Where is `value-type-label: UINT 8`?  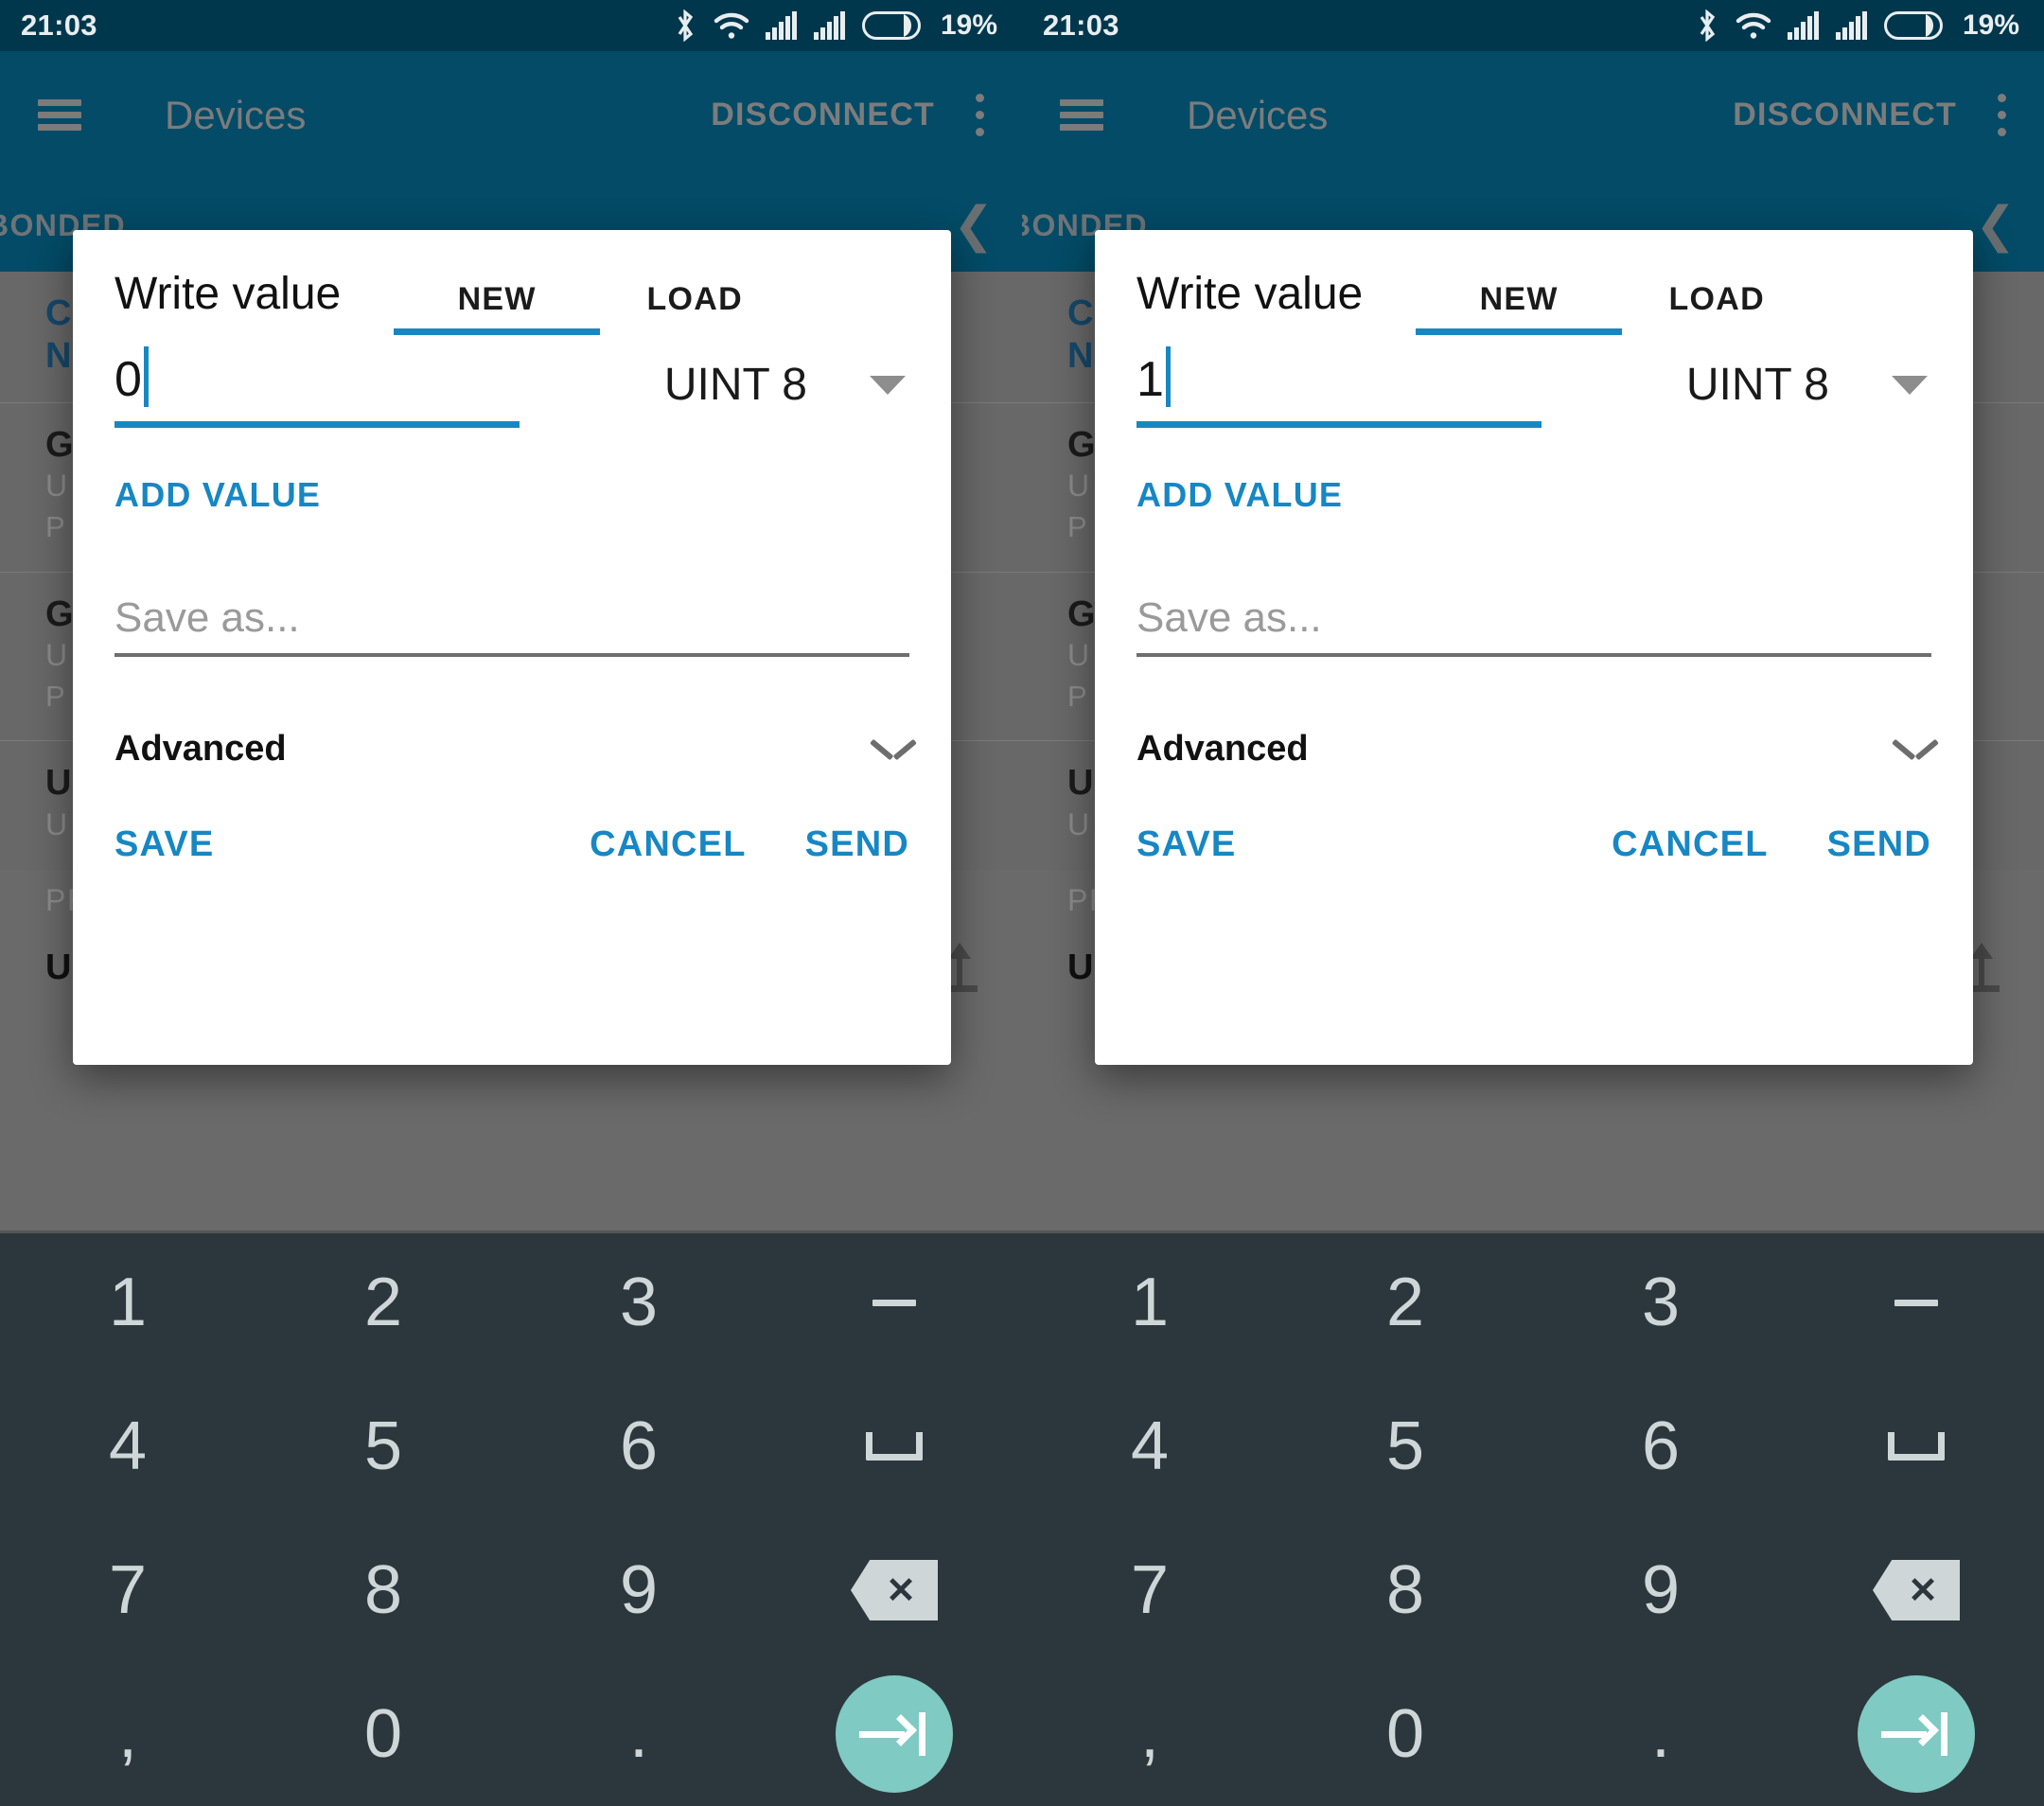
value-type-label: UINT 8 is located at coordinates (735, 385).